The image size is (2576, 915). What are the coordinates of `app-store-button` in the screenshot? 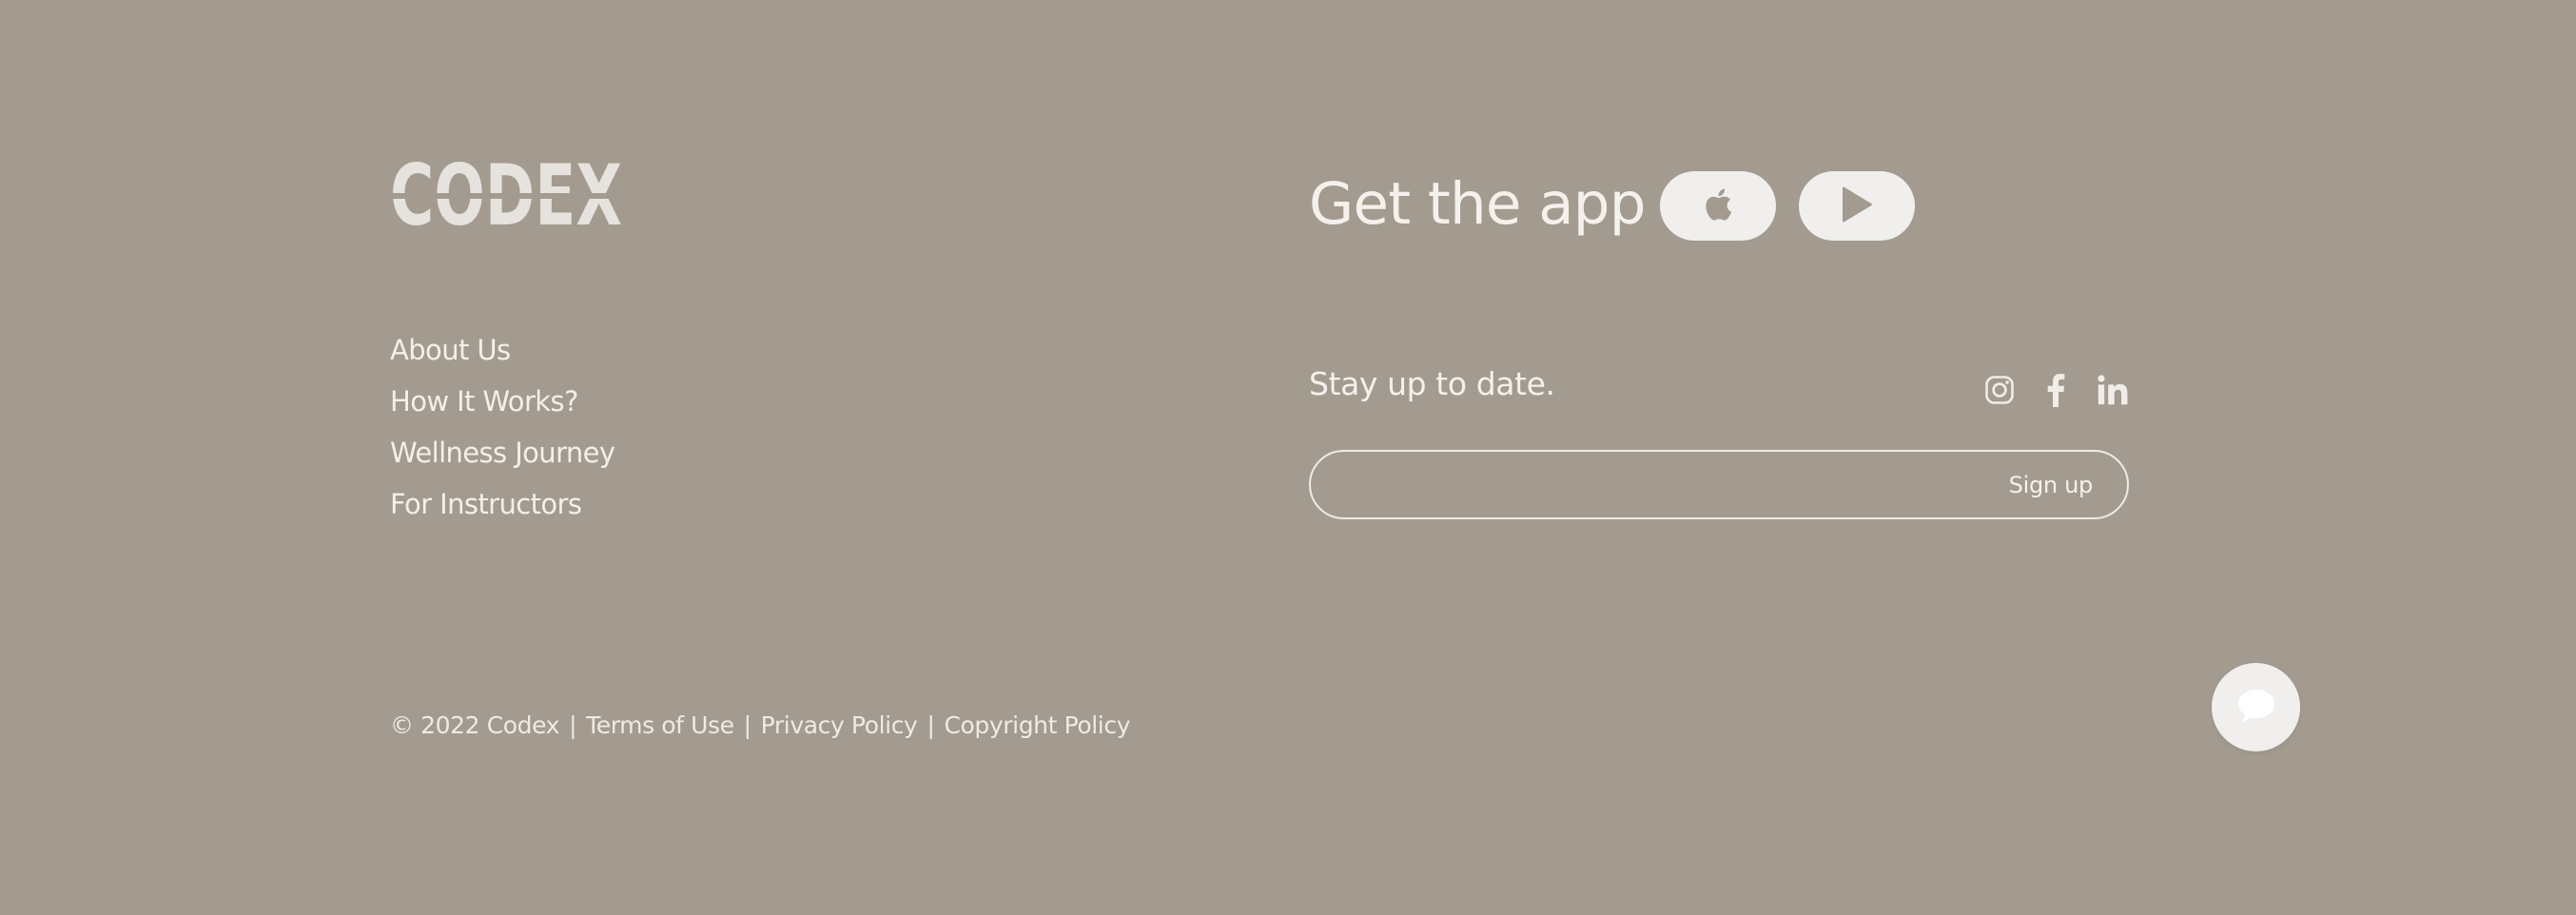 It's located at (1718, 206).